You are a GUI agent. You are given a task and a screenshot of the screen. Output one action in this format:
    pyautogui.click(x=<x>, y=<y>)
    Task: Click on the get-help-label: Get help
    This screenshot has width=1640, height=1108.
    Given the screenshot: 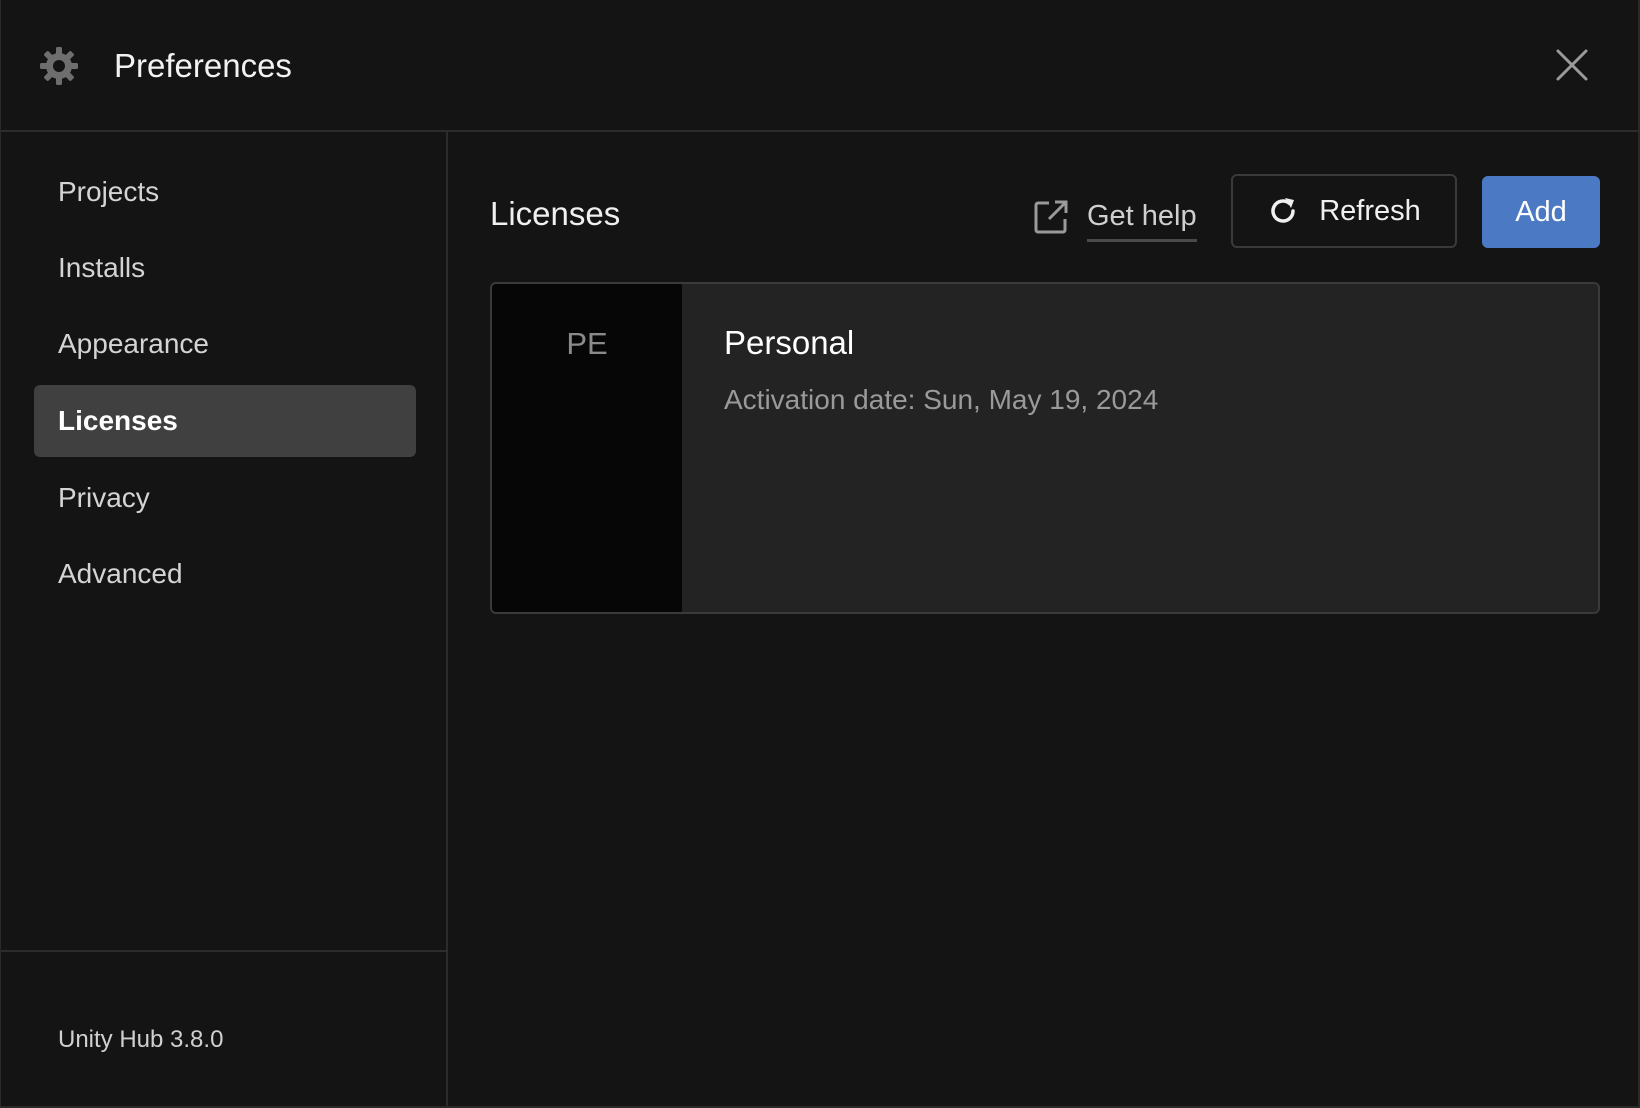 What is the action you would take?
    pyautogui.click(x=1142, y=221)
    